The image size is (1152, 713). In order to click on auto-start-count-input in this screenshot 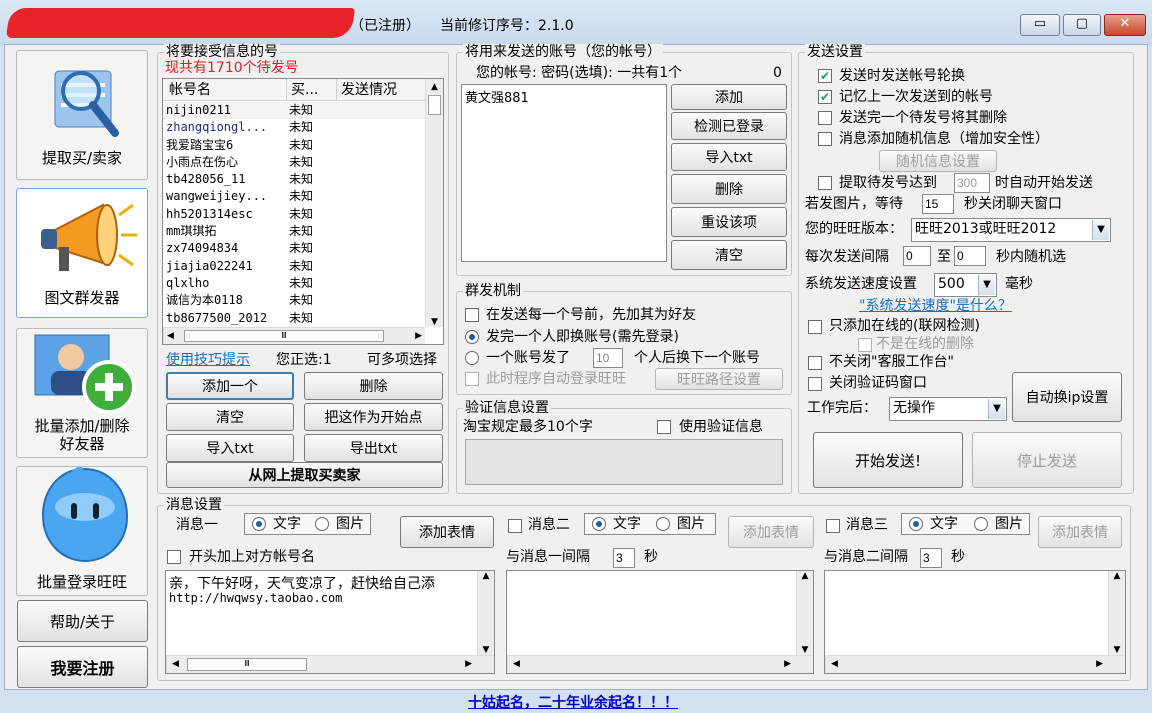, I will do `click(972, 183)`.